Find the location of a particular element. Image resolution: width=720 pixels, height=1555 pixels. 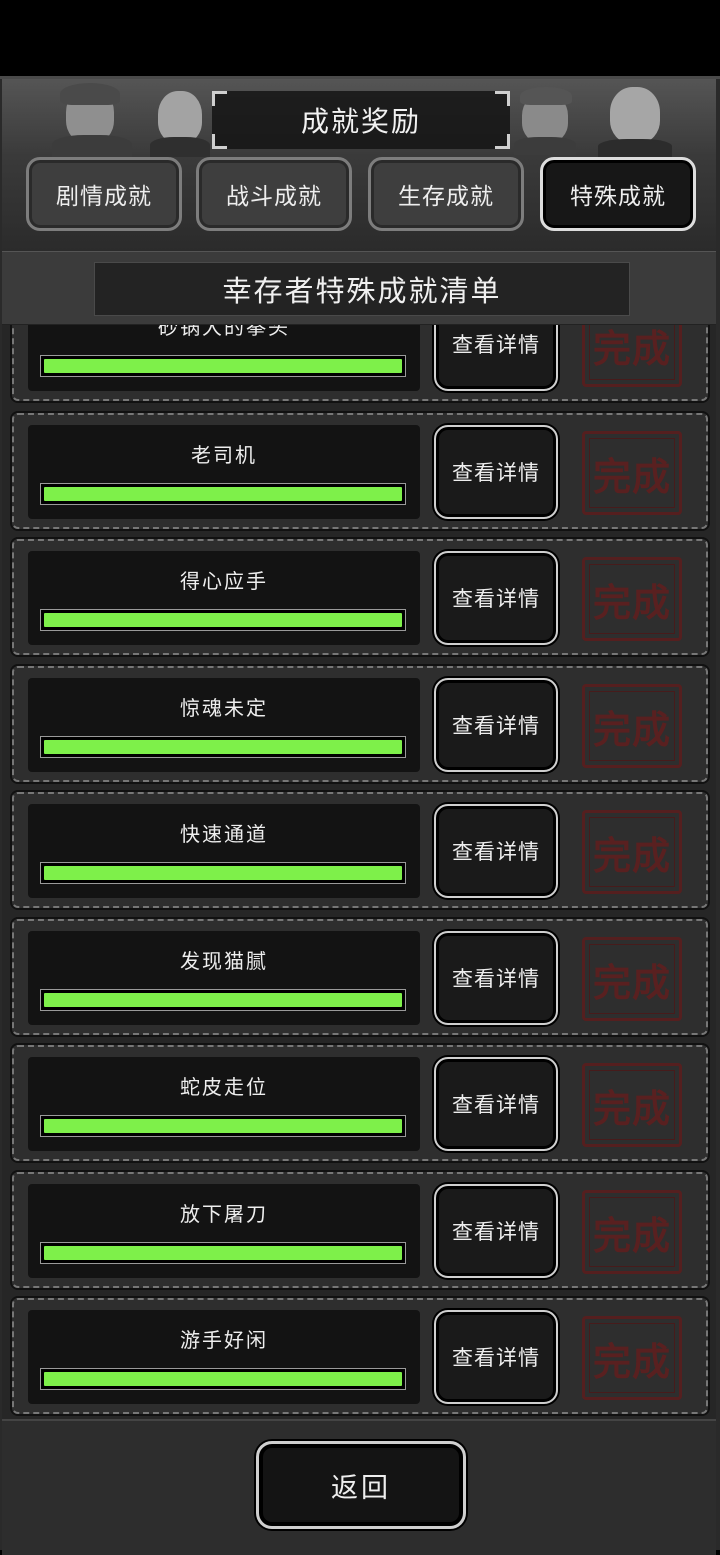

footer-bar: 返回 is located at coordinates (359, 1487).